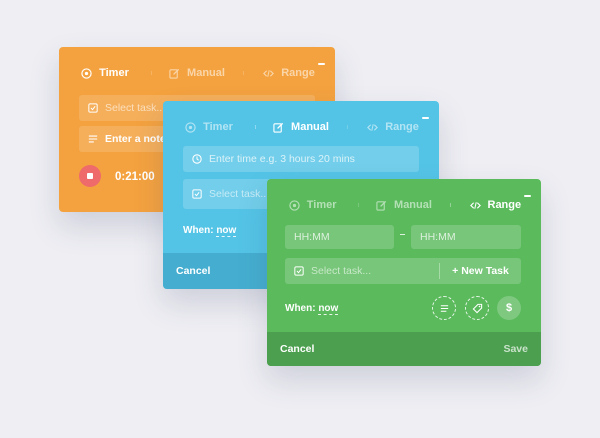 This screenshot has width=600, height=438. What do you see at coordinates (515, 349) in the screenshot?
I see `save-button: Save` at bounding box center [515, 349].